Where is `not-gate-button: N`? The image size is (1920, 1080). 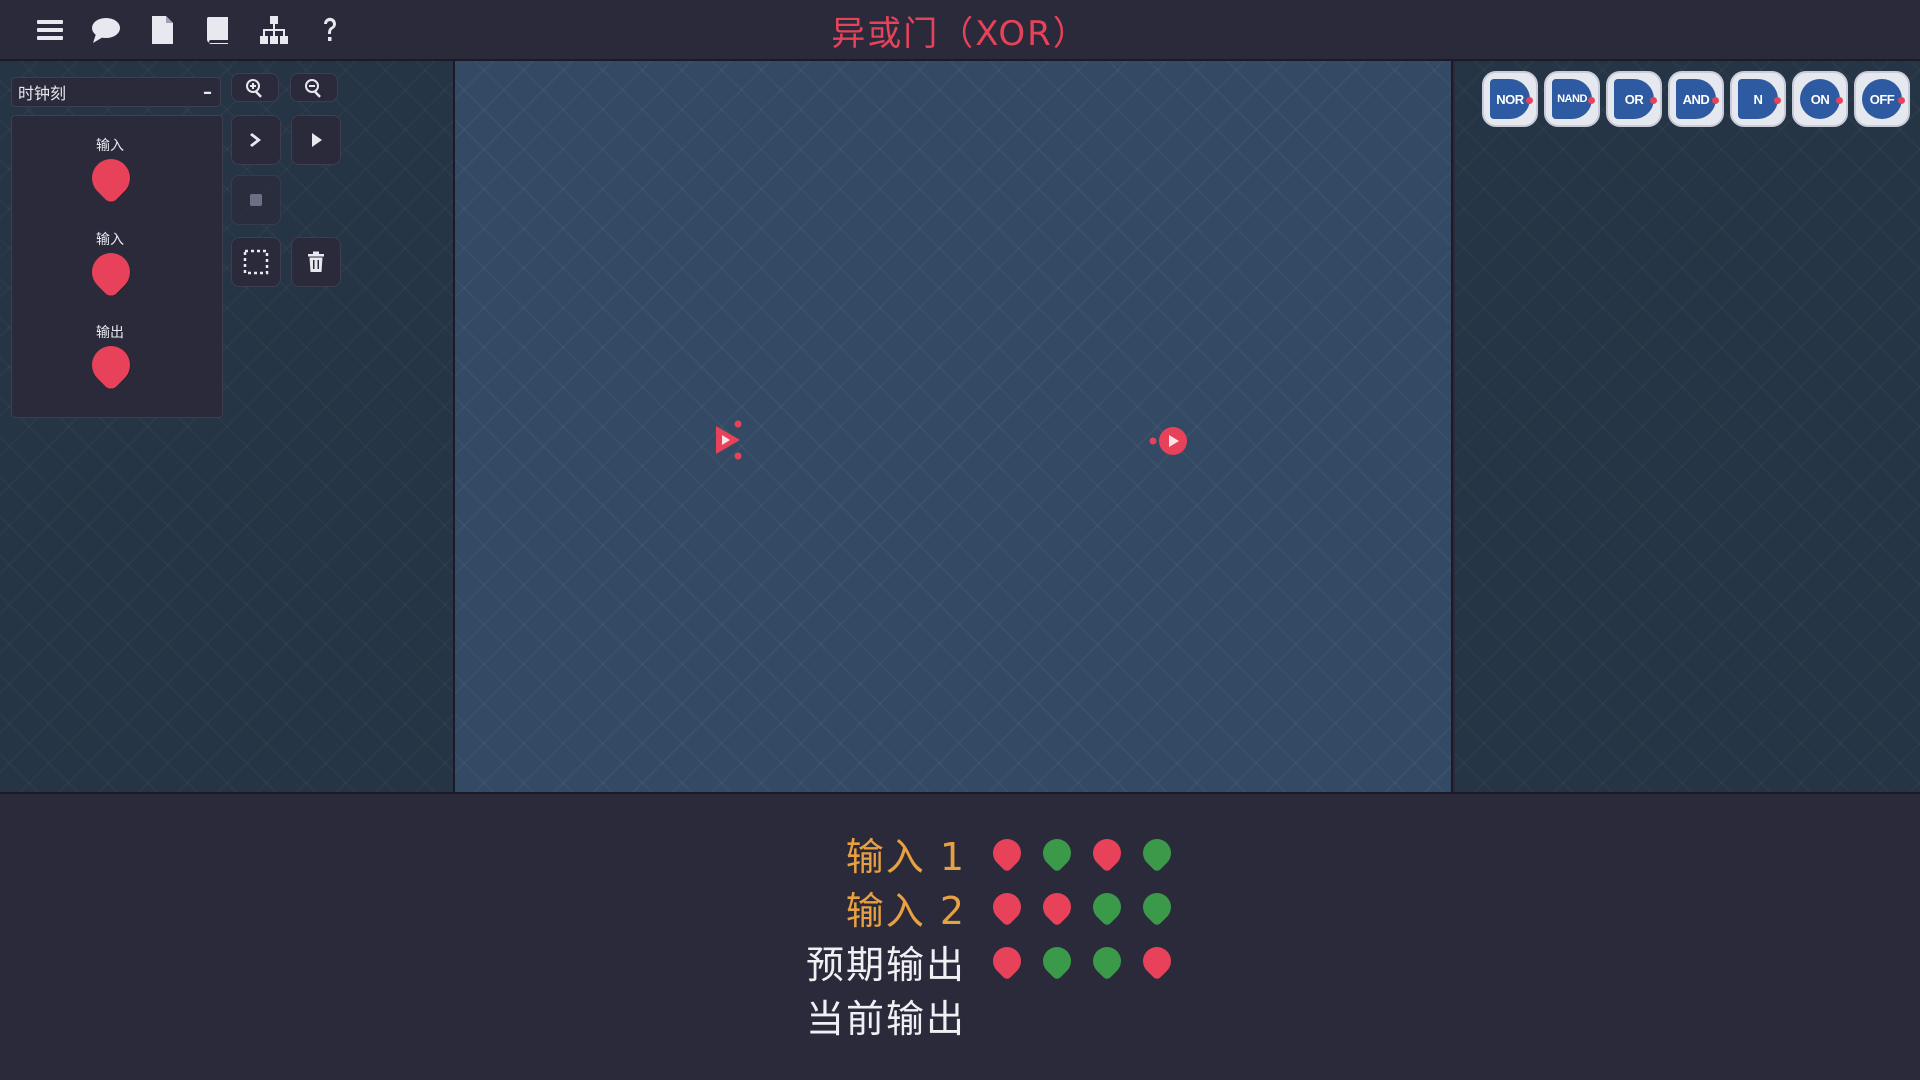
not-gate-button: N is located at coordinates (1758, 99).